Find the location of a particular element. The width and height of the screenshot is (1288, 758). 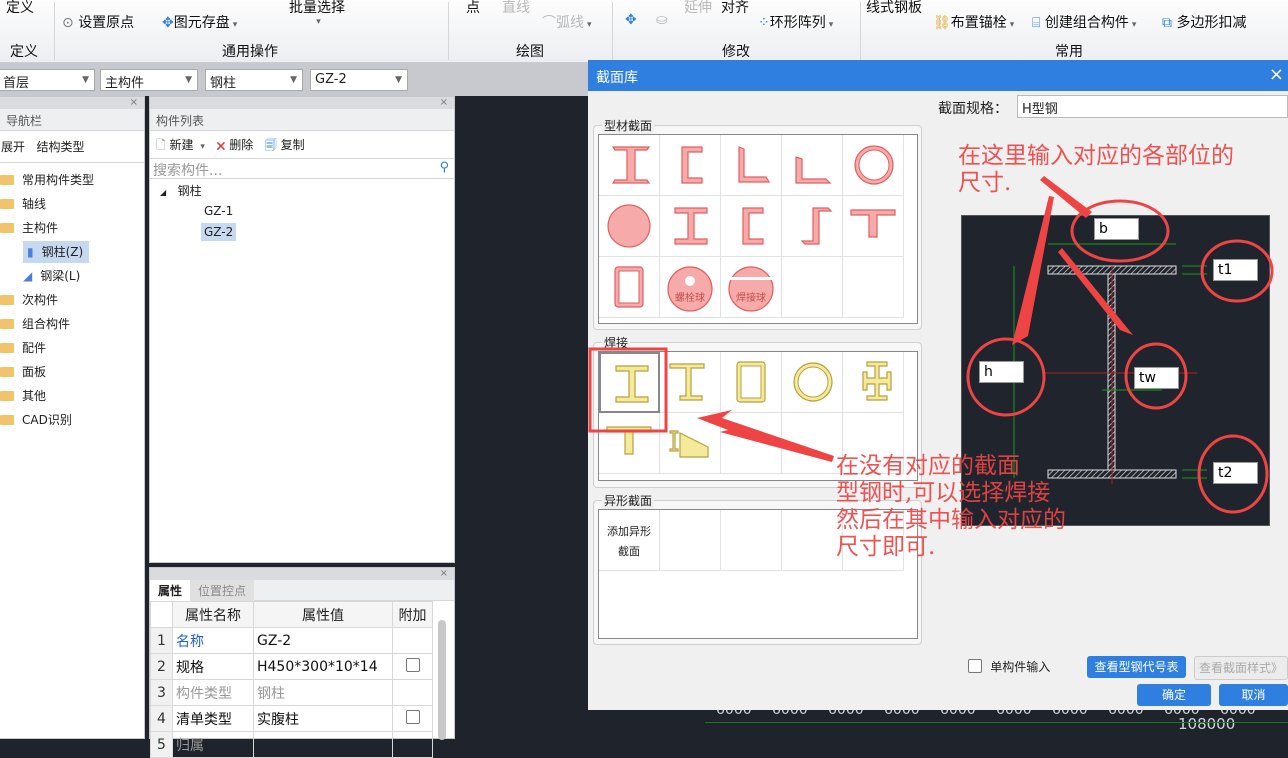

nav-item: 主构件 is located at coordinates (29, 228).